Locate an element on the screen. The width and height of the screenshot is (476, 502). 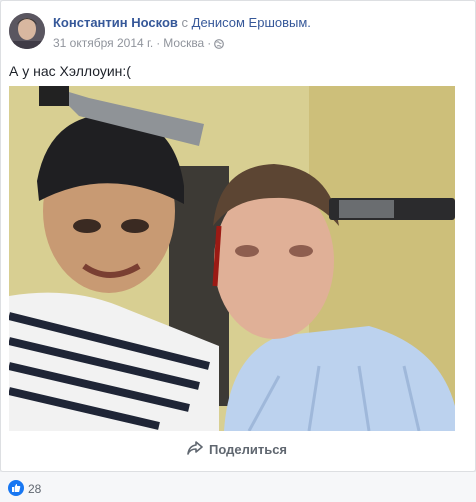
author-name: Константин Носков is located at coordinates (115, 22).